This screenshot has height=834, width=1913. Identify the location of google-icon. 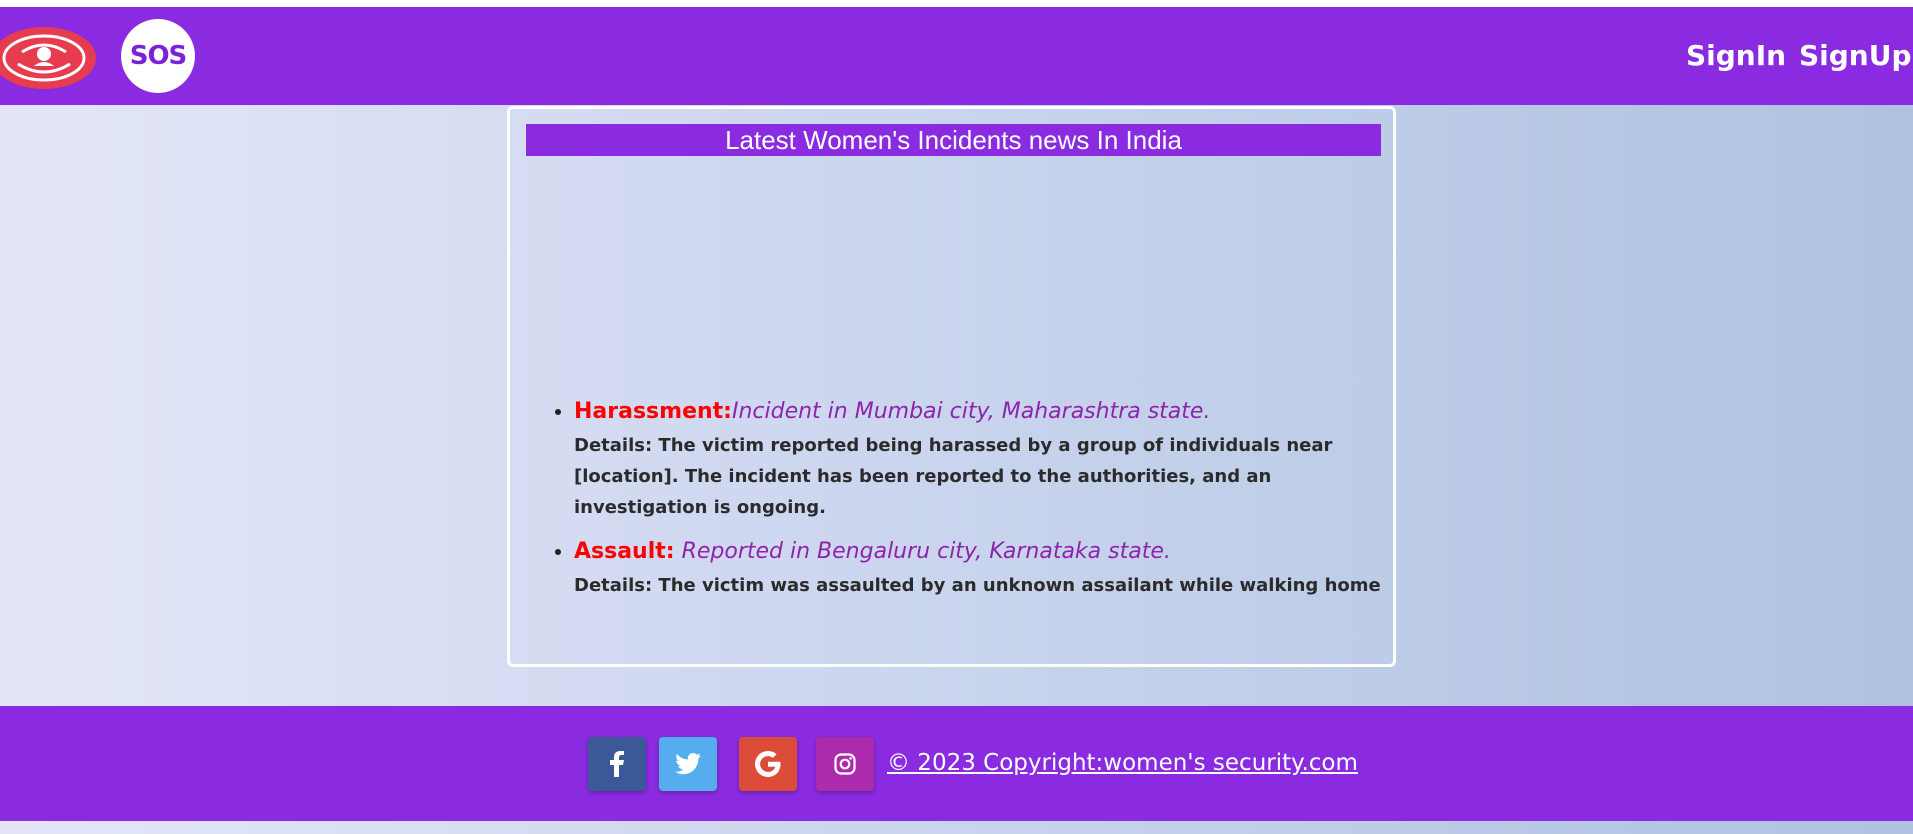
(768, 764).